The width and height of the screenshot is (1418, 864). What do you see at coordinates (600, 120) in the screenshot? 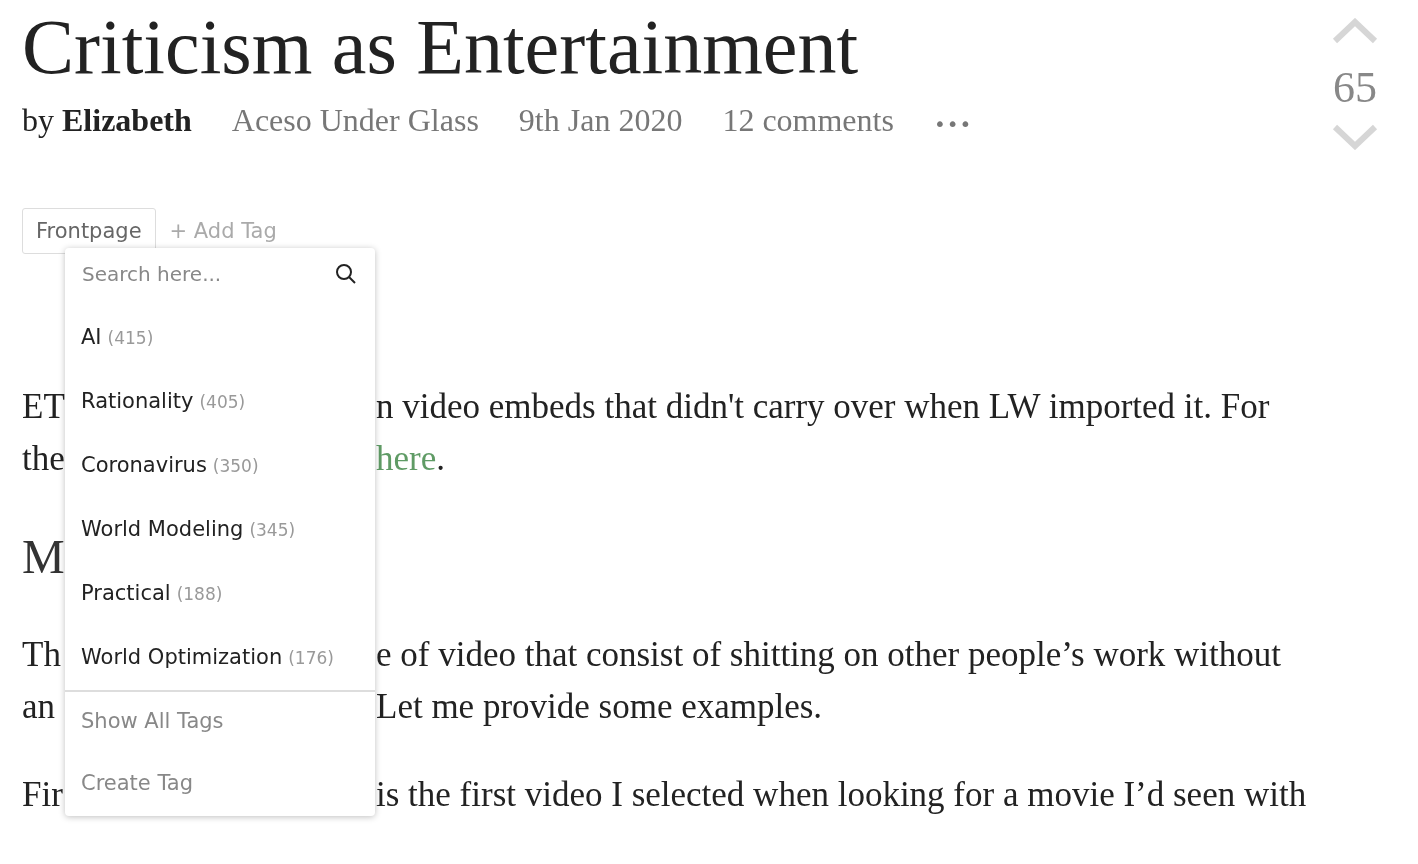
I see `post-date: 9th Jan 2020` at bounding box center [600, 120].